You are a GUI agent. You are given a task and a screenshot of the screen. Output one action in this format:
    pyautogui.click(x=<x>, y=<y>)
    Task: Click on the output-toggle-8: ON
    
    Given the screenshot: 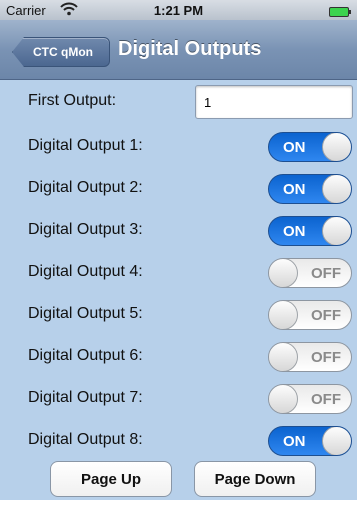 What is the action you would take?
    pyautogui.click(x=310, y=441)
    